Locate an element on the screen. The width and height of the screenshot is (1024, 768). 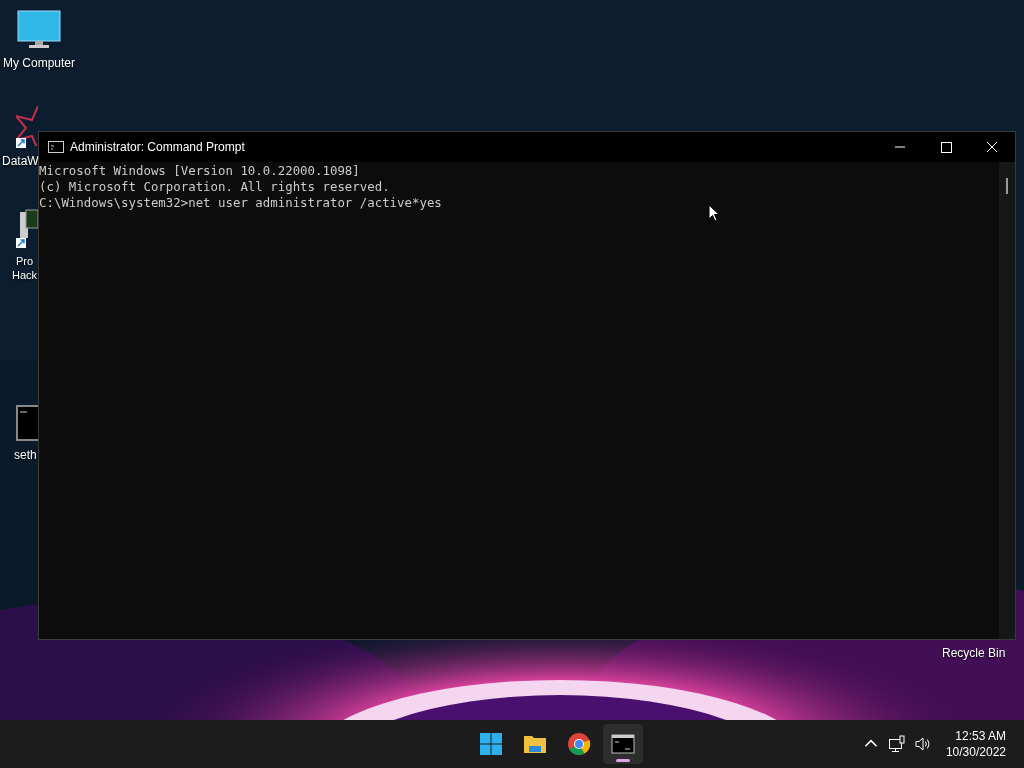
desktop-icon-label: Recycle Bin is located at coordinates (974, 653).